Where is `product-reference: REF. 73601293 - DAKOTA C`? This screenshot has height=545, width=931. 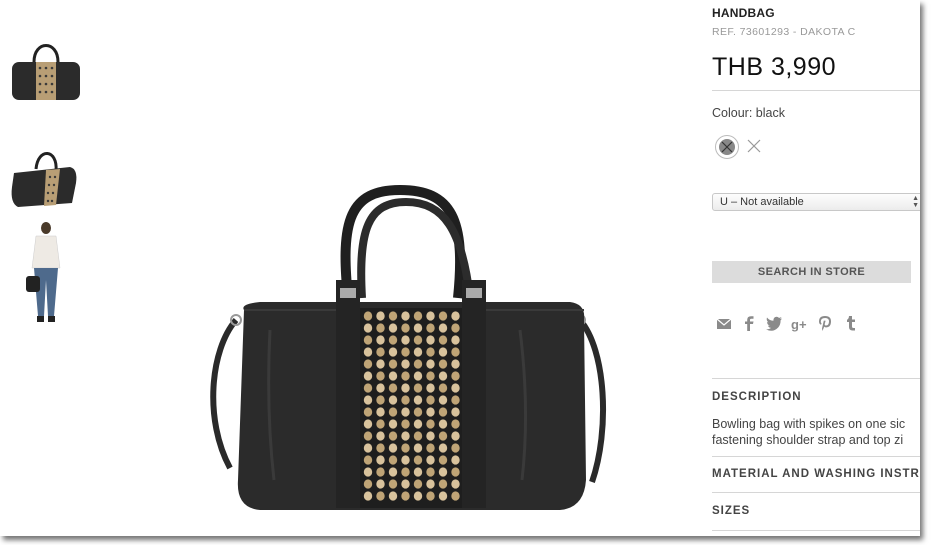 product-reference: REF. 73601293 - DAKOTA C is located at coordinates (784, 32).